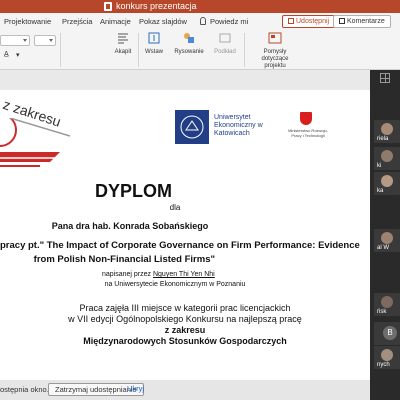 This screenshot has height=400, width=400. I want to click on university-logo, so click(192, 127).